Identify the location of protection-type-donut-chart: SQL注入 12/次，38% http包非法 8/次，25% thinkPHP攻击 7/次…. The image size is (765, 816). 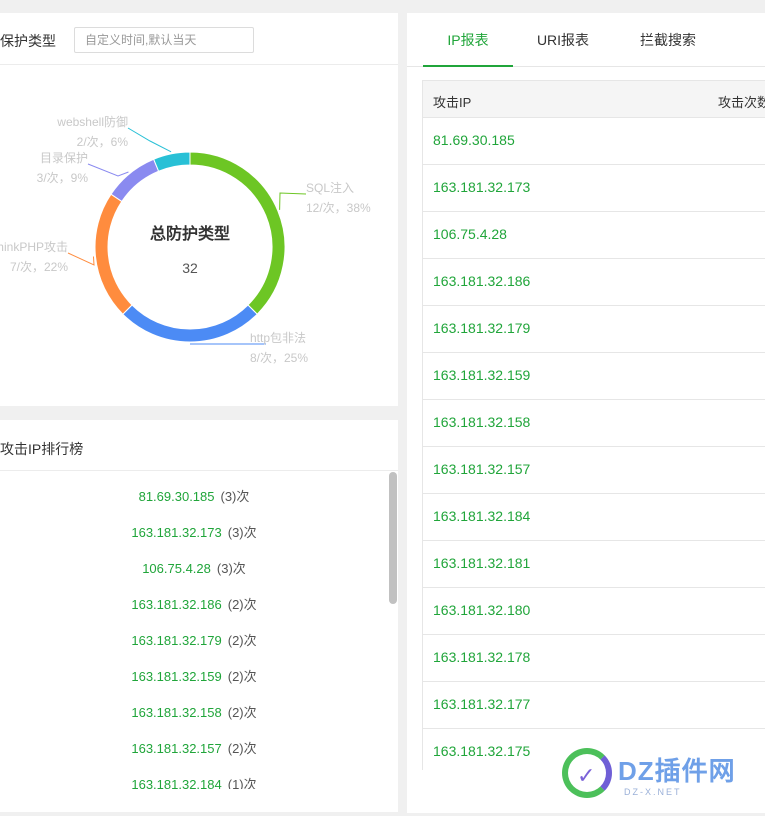
(185, 239).